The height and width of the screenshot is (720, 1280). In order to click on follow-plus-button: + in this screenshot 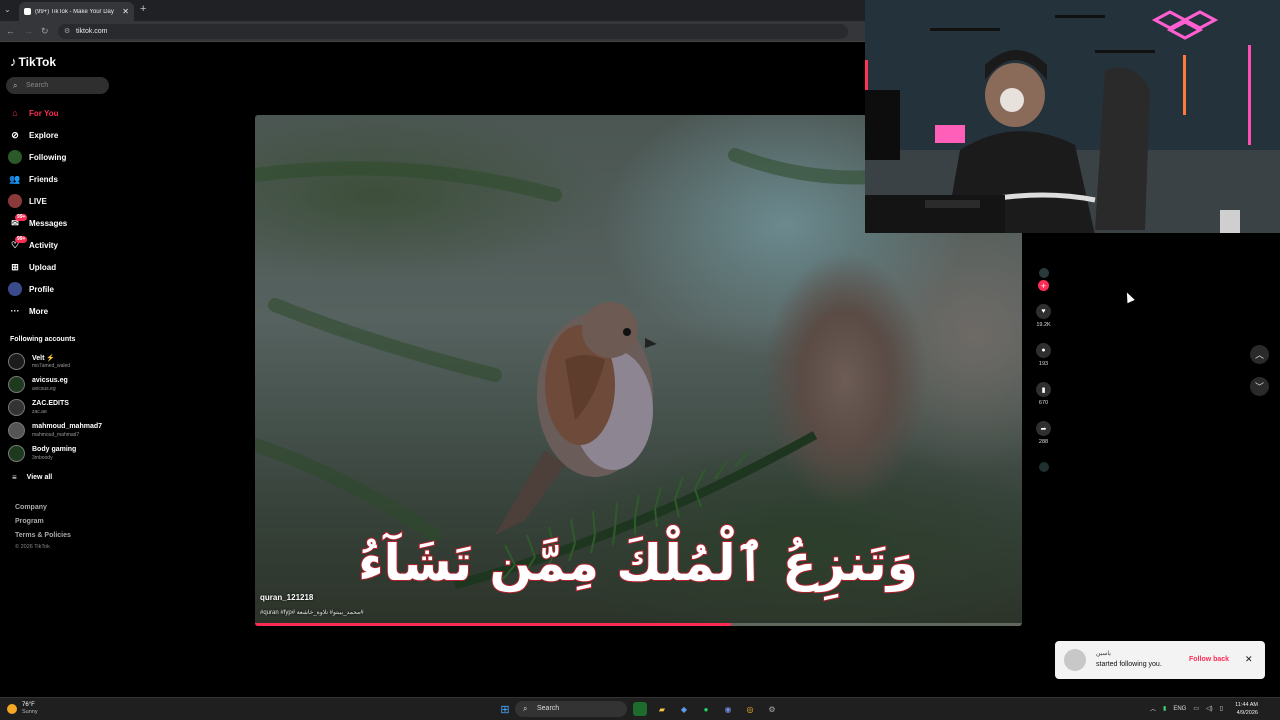, I will do `click(1043, 285)`.